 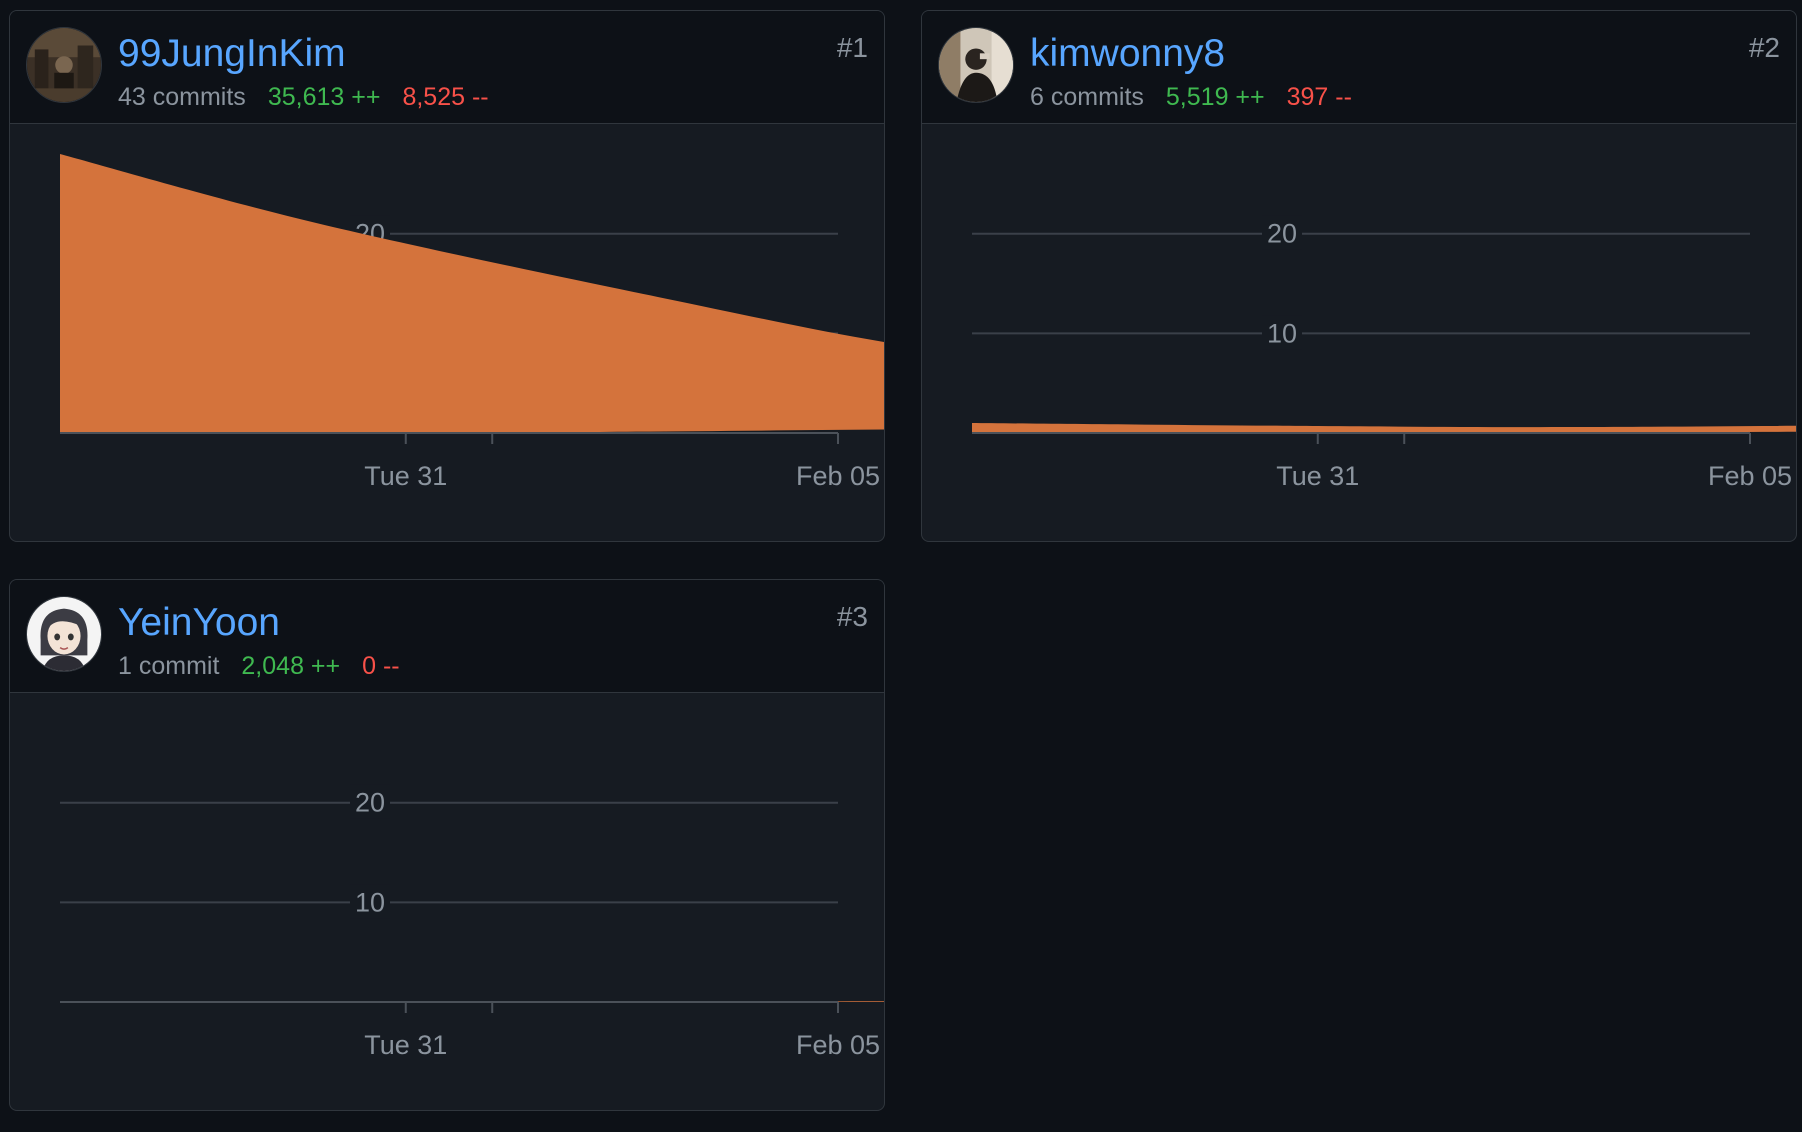 What do you see at coordinates (1359, 67) in the screenshot?
I see `contributor-header: kimwonny8 6 commits 5,519 ++ 397 -- #2` at bounding box center [1359, 67].